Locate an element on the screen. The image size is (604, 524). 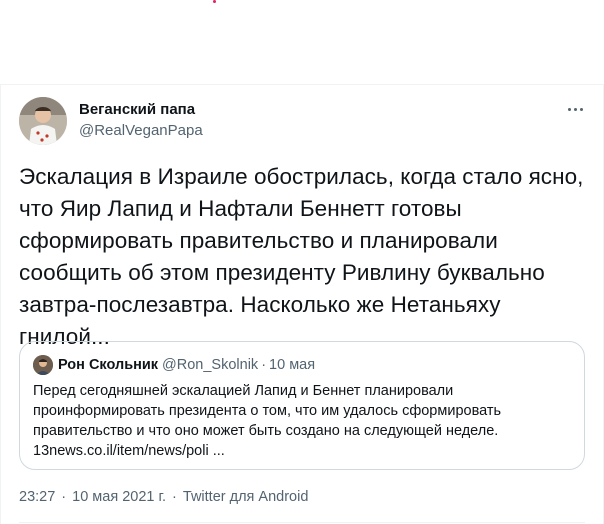
quoted-author-avatar is located at coordinates (43, 365).